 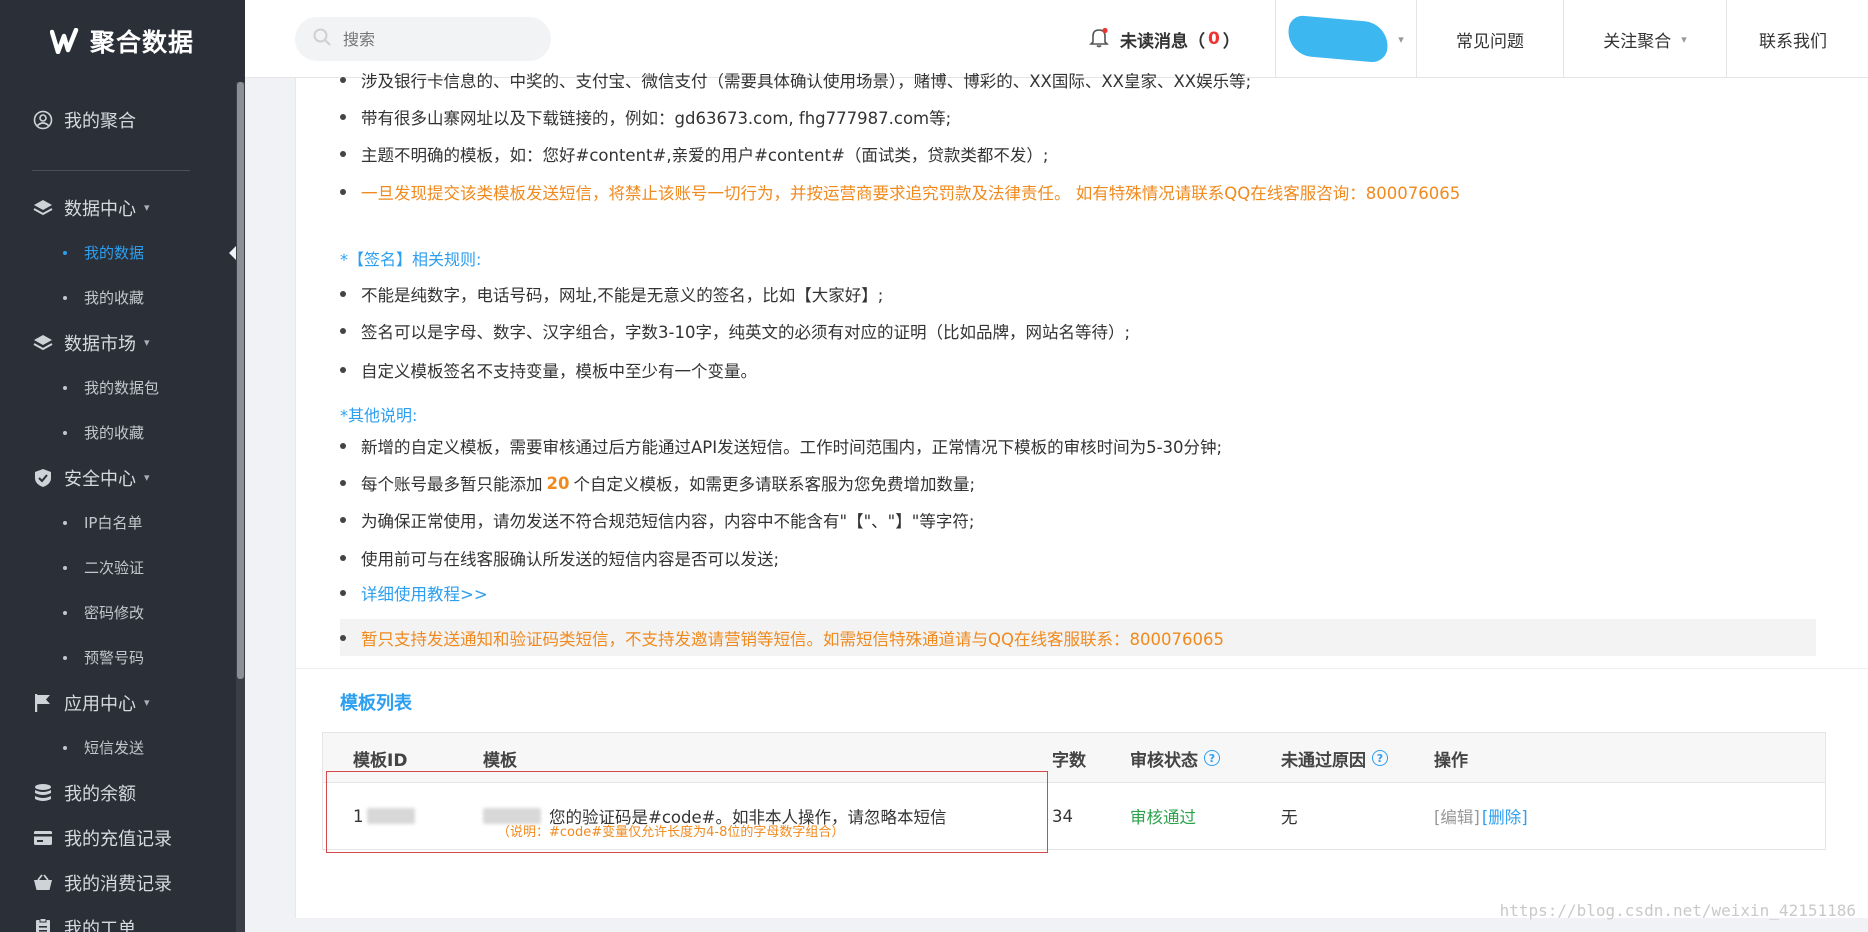 What do you see at coordinates (452, 484) in the screenshot?
I see `rule-text: 每个账号最多暂只能添加` at bounding box center [452, 484].